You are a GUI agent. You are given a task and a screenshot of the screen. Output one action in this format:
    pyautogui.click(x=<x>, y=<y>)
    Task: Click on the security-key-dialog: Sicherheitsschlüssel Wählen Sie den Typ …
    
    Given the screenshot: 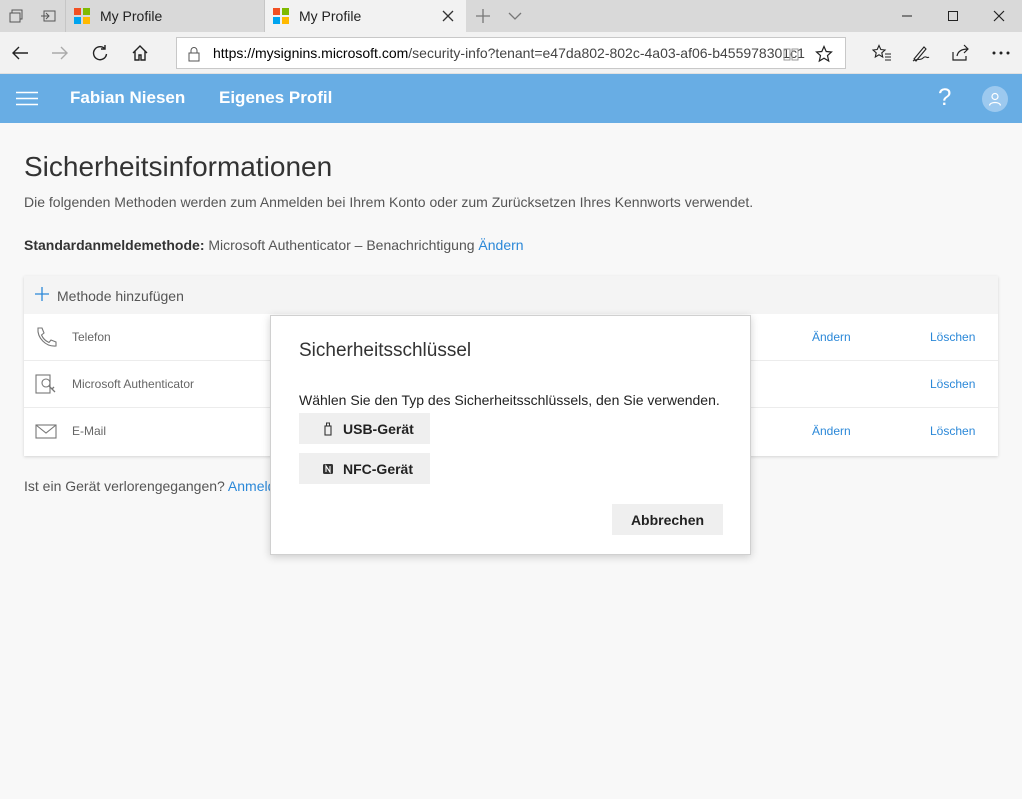 What is the action you would take?
    pyautogui.click(x=510, y=435)
    